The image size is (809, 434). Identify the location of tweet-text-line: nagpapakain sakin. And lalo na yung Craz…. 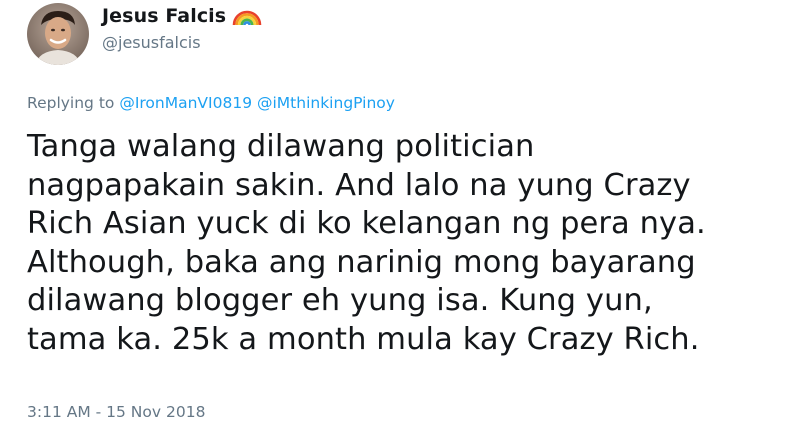
(359, 185).